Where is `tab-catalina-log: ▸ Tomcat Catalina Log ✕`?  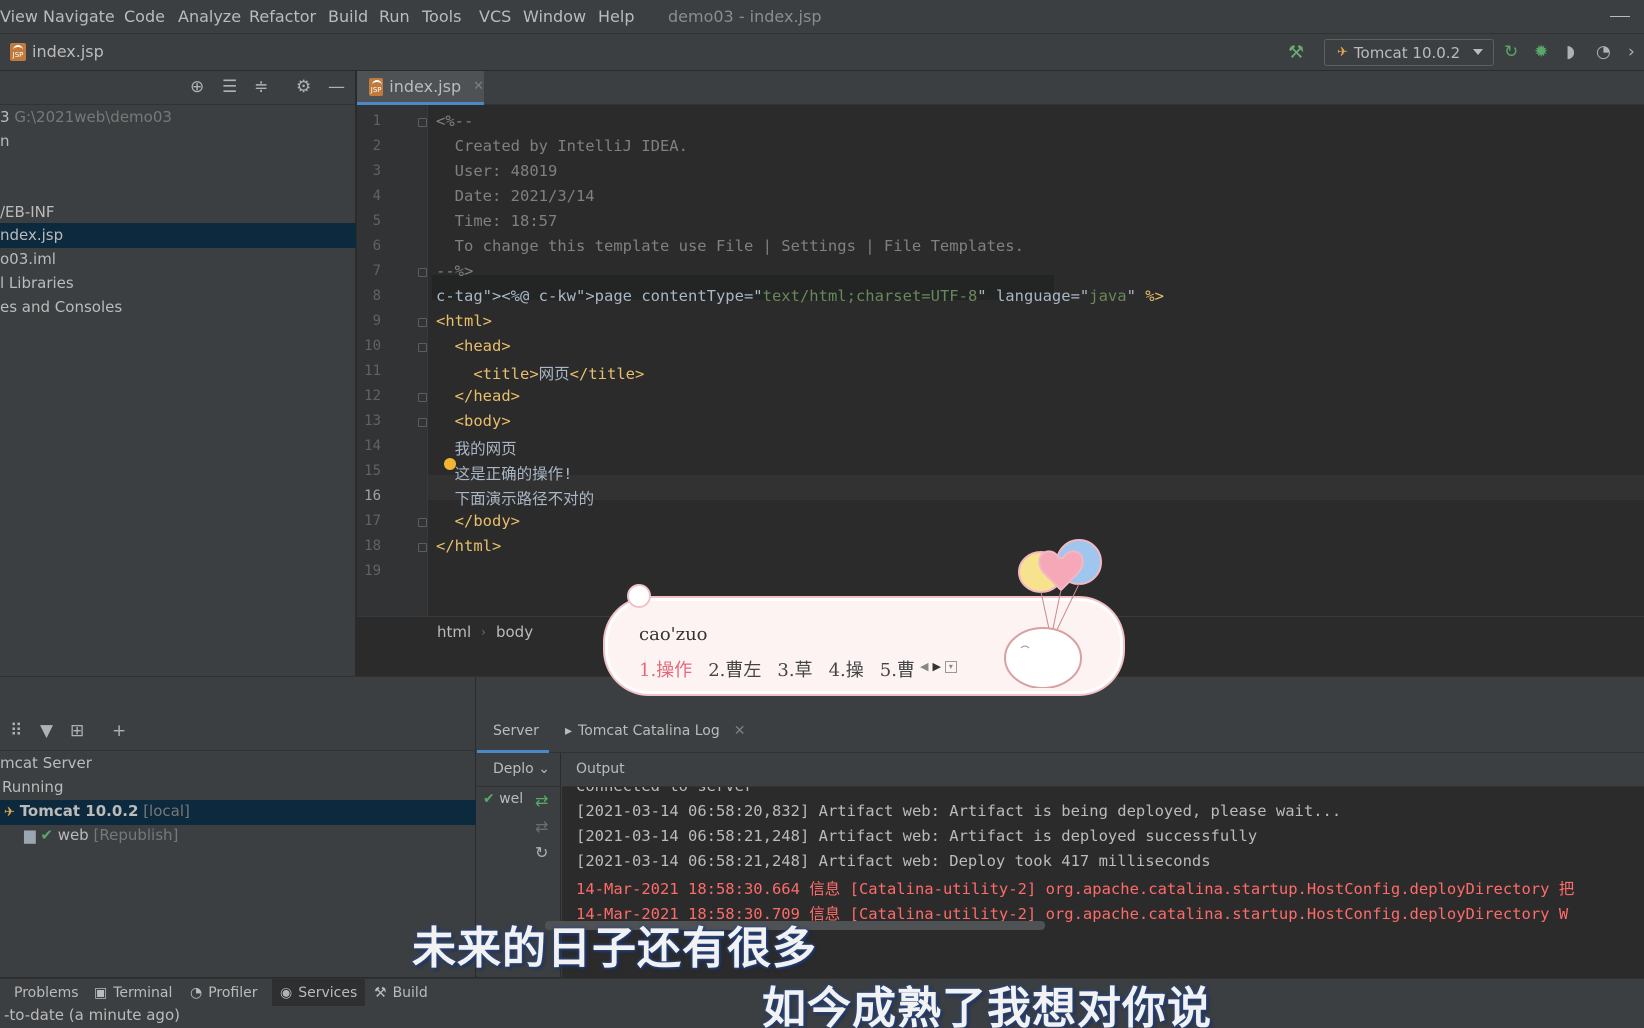 tab-catalina-log: ▸ Tomcat Catalina Log ✕ is located at coordinates (655, 731).